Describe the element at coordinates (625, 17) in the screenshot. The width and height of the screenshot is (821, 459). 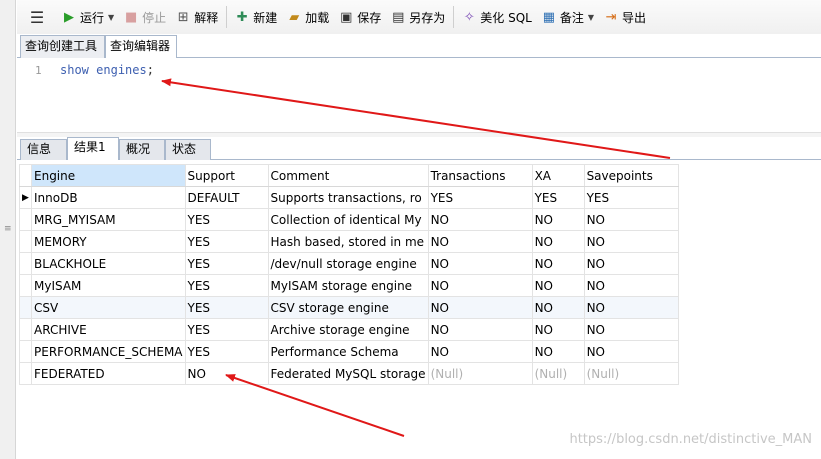
I see `export-button: ⇥ 导出` at that location.